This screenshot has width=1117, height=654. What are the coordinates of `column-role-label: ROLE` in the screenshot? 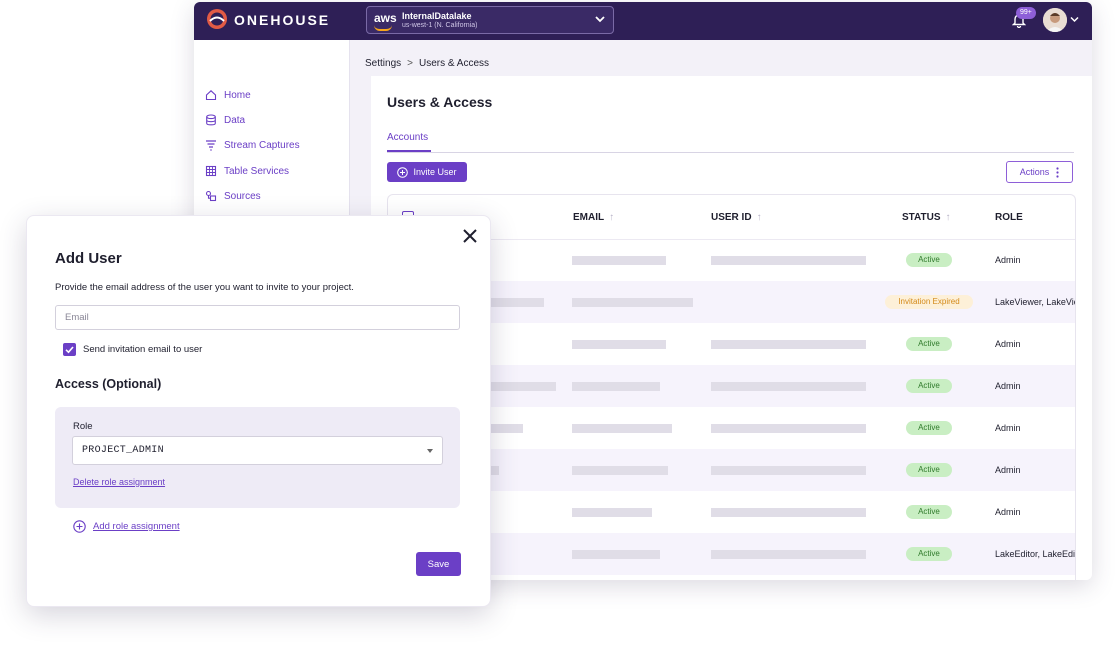 It's located at (1009, 217).